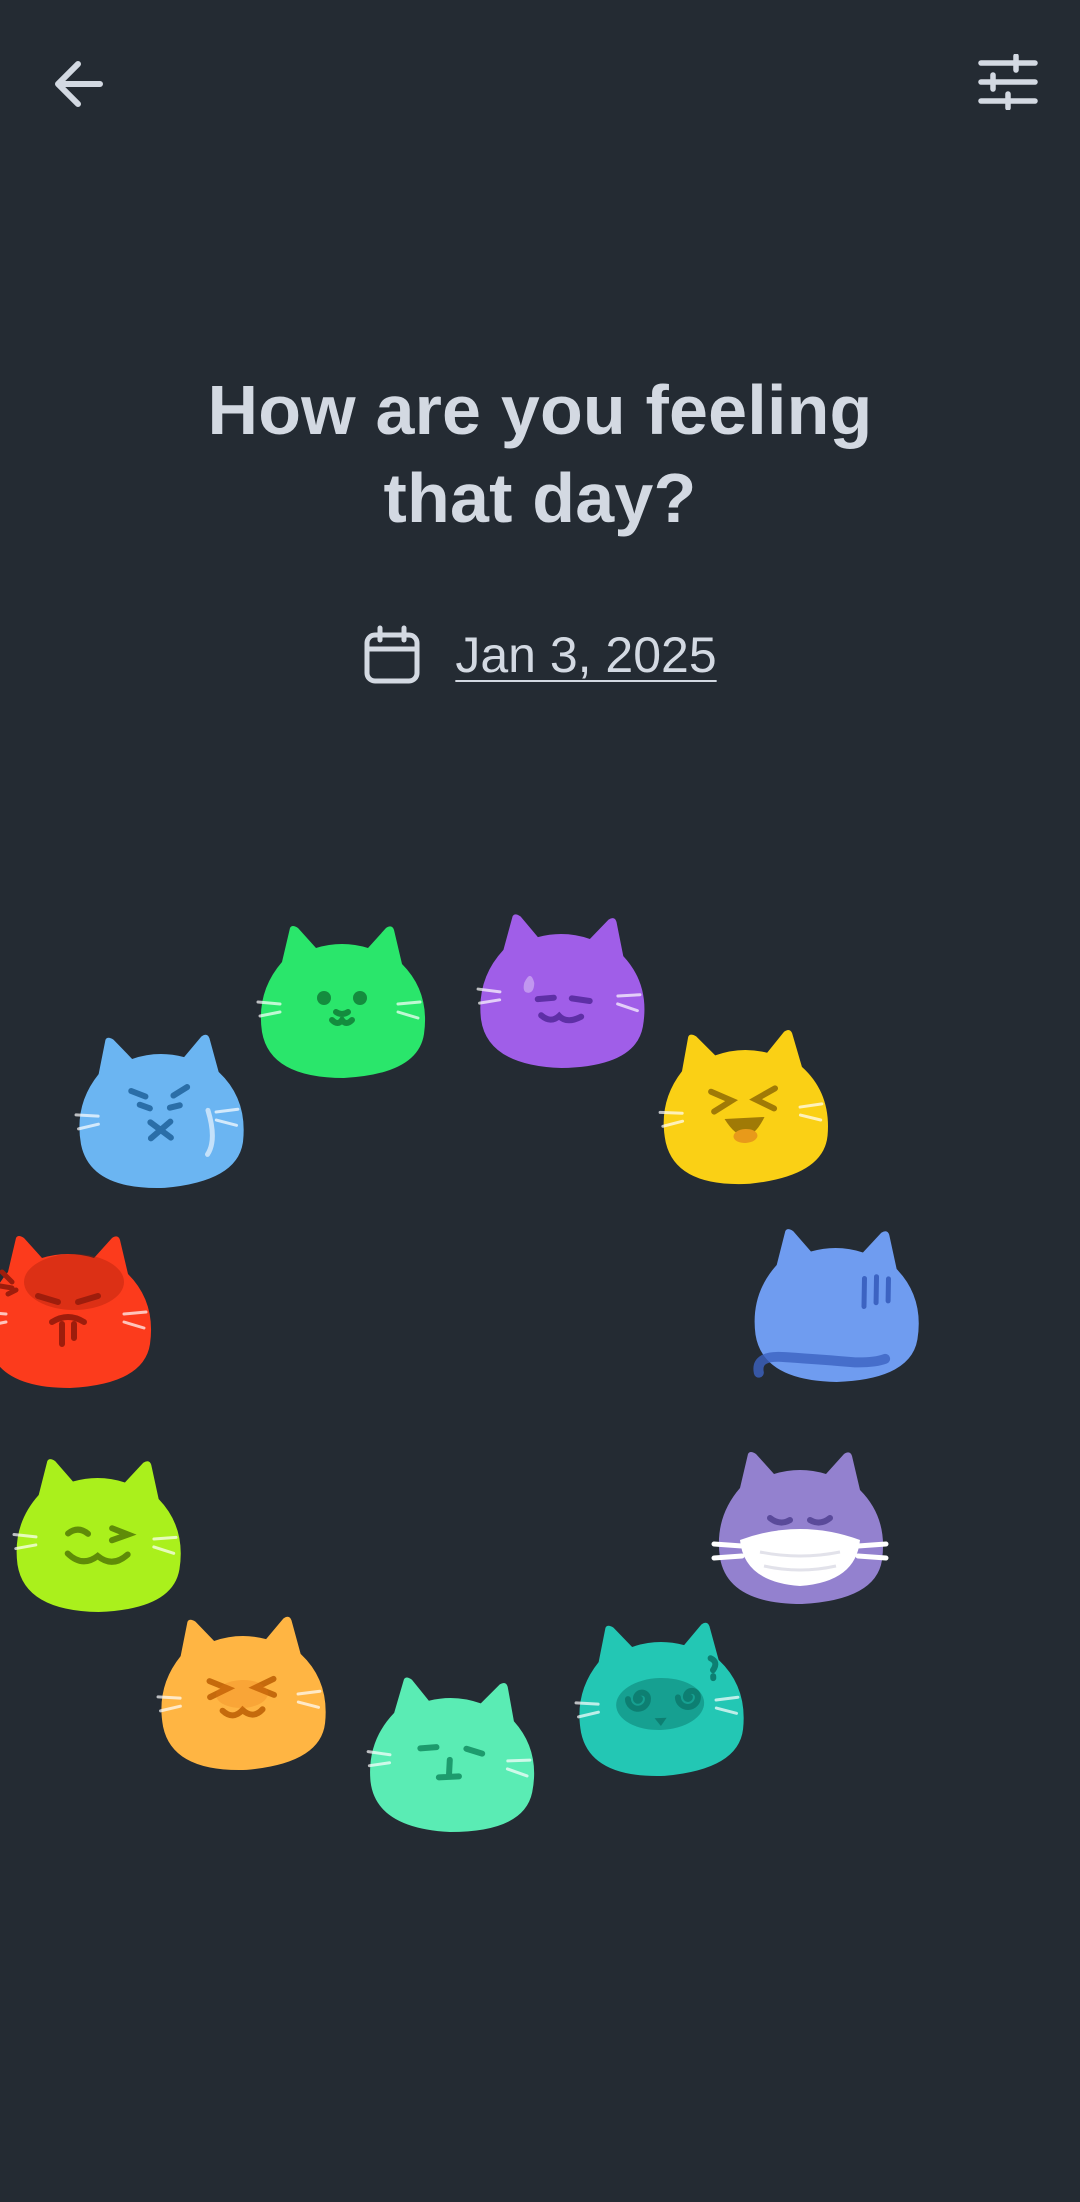  Describe the element at coordinates (540, 498) in the screenshot. I see `title-line-2: that day?` at that location.